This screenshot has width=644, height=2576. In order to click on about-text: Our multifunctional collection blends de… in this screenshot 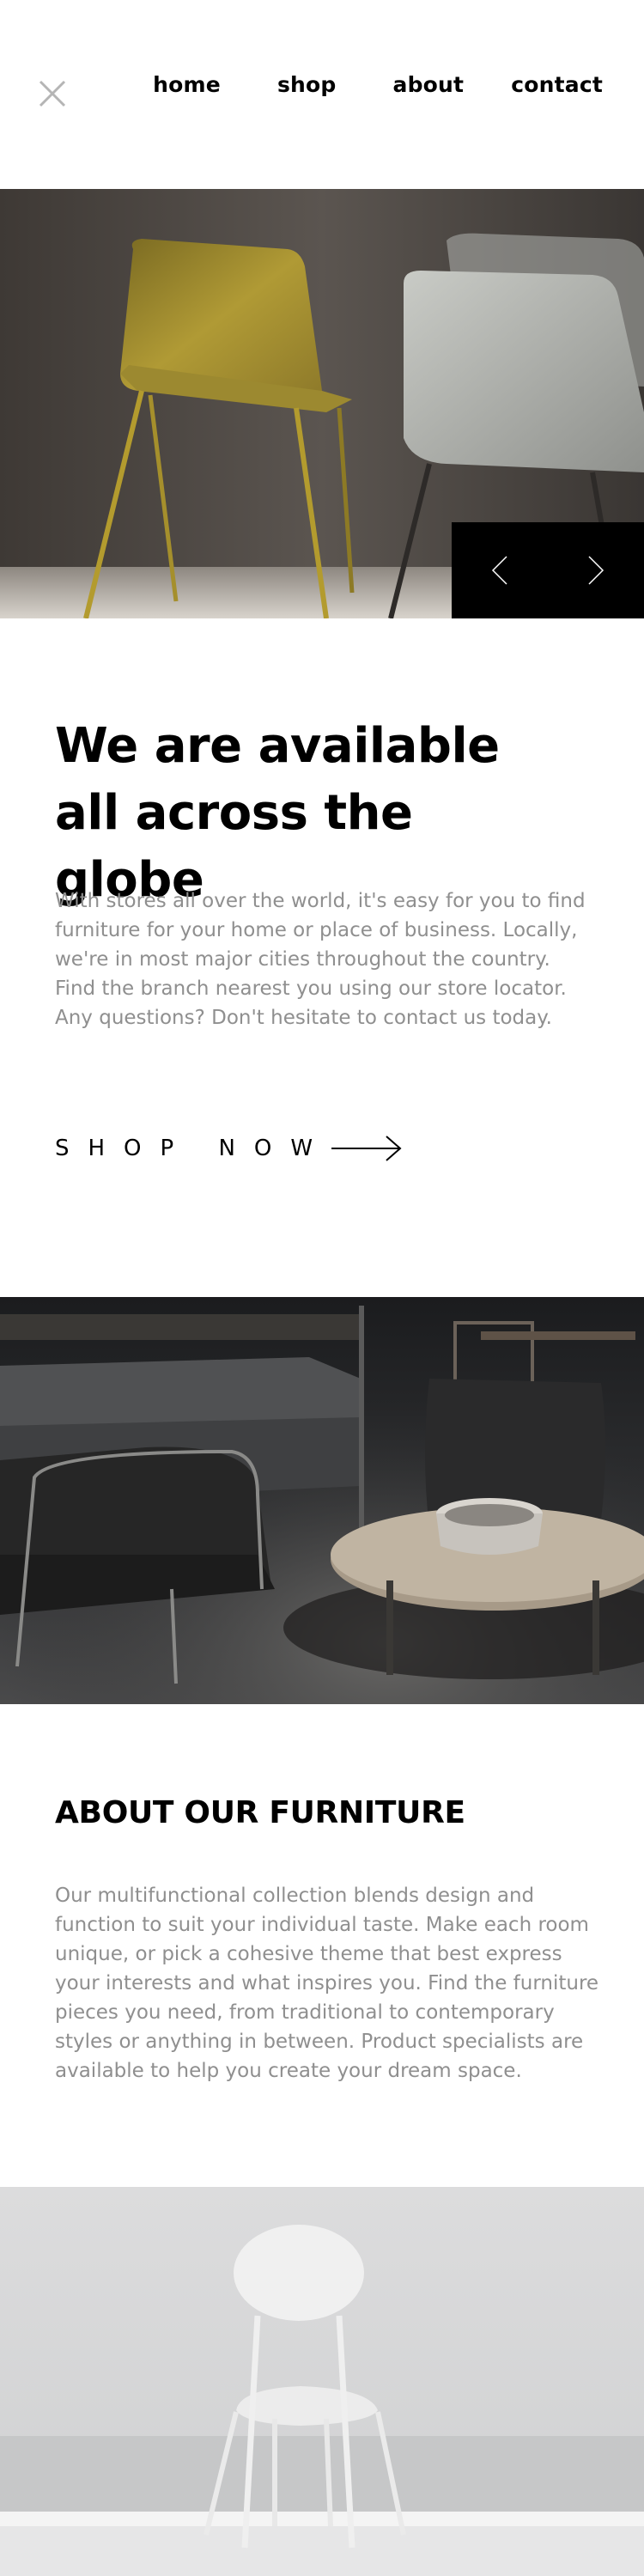, I will do `click(327, 1983)`.